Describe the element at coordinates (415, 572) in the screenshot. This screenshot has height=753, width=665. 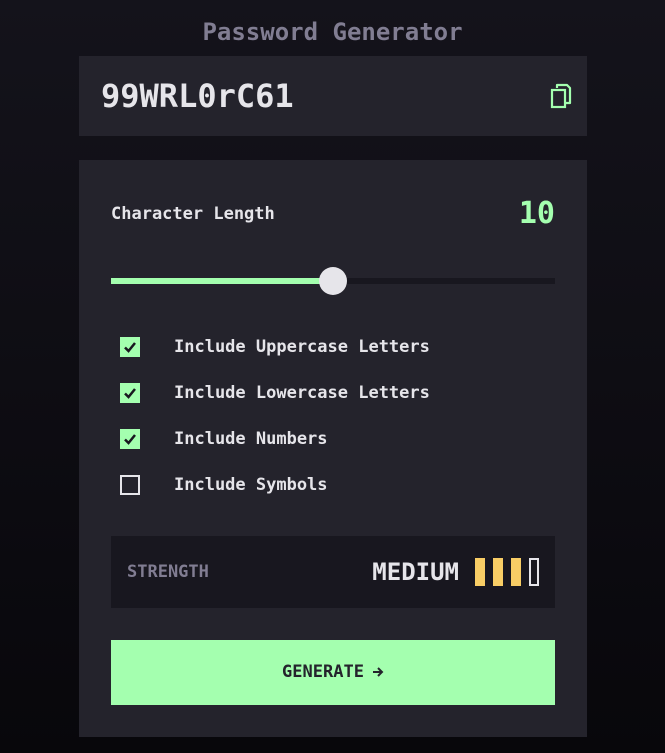
I see `strength-level: MEDIUM` at that location.